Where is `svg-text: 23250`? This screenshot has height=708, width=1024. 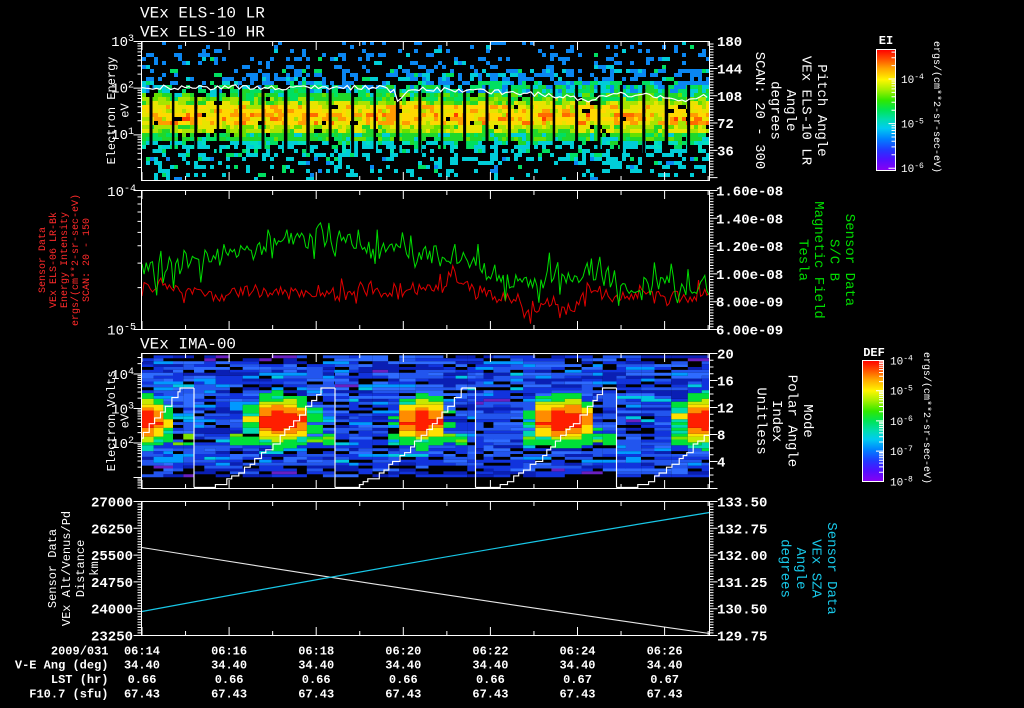 svg-text: 23250 is located at coordinates (112, 638).